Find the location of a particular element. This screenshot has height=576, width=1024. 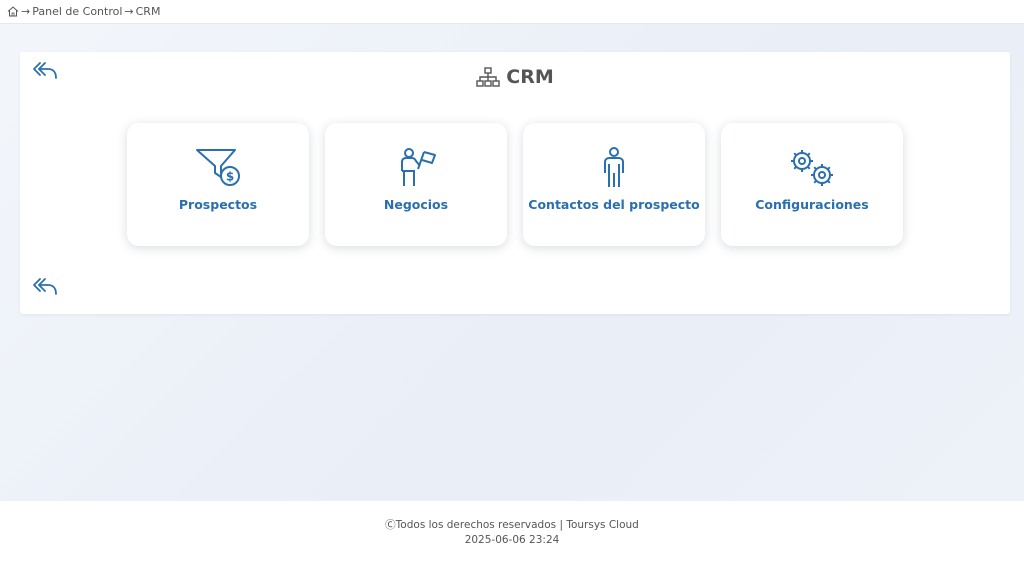

card-negocios: Negocios is located at coordinates (416, 184).